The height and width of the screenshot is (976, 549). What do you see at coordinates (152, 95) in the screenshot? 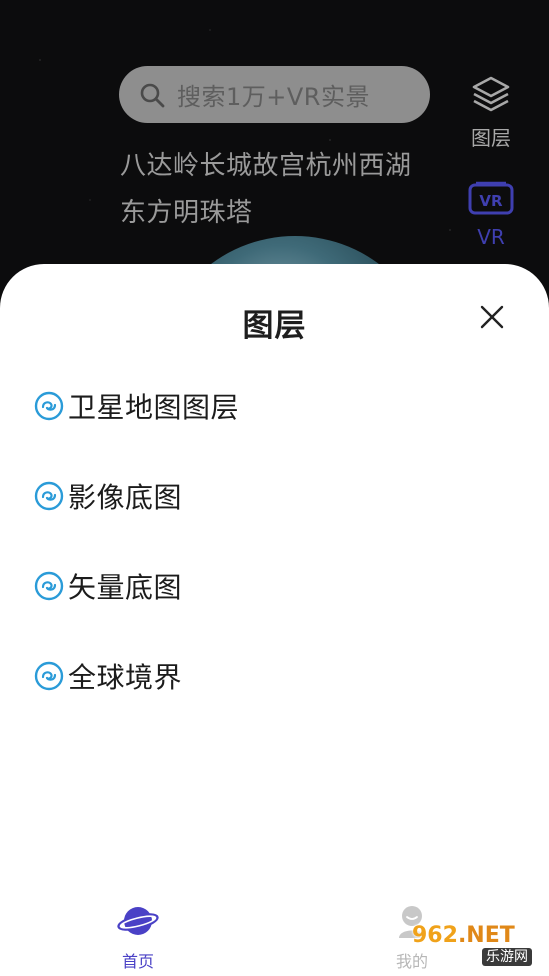
I see `search-icon` at bounding box center [152, 95].